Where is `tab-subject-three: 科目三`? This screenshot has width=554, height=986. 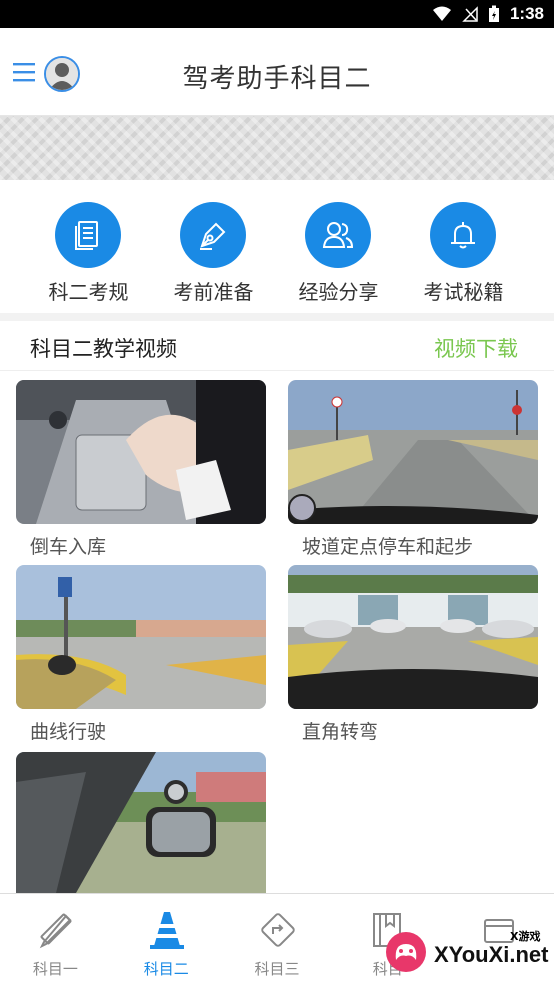
tab-subject-three: 科目三 is located at coordinates (277, 940).